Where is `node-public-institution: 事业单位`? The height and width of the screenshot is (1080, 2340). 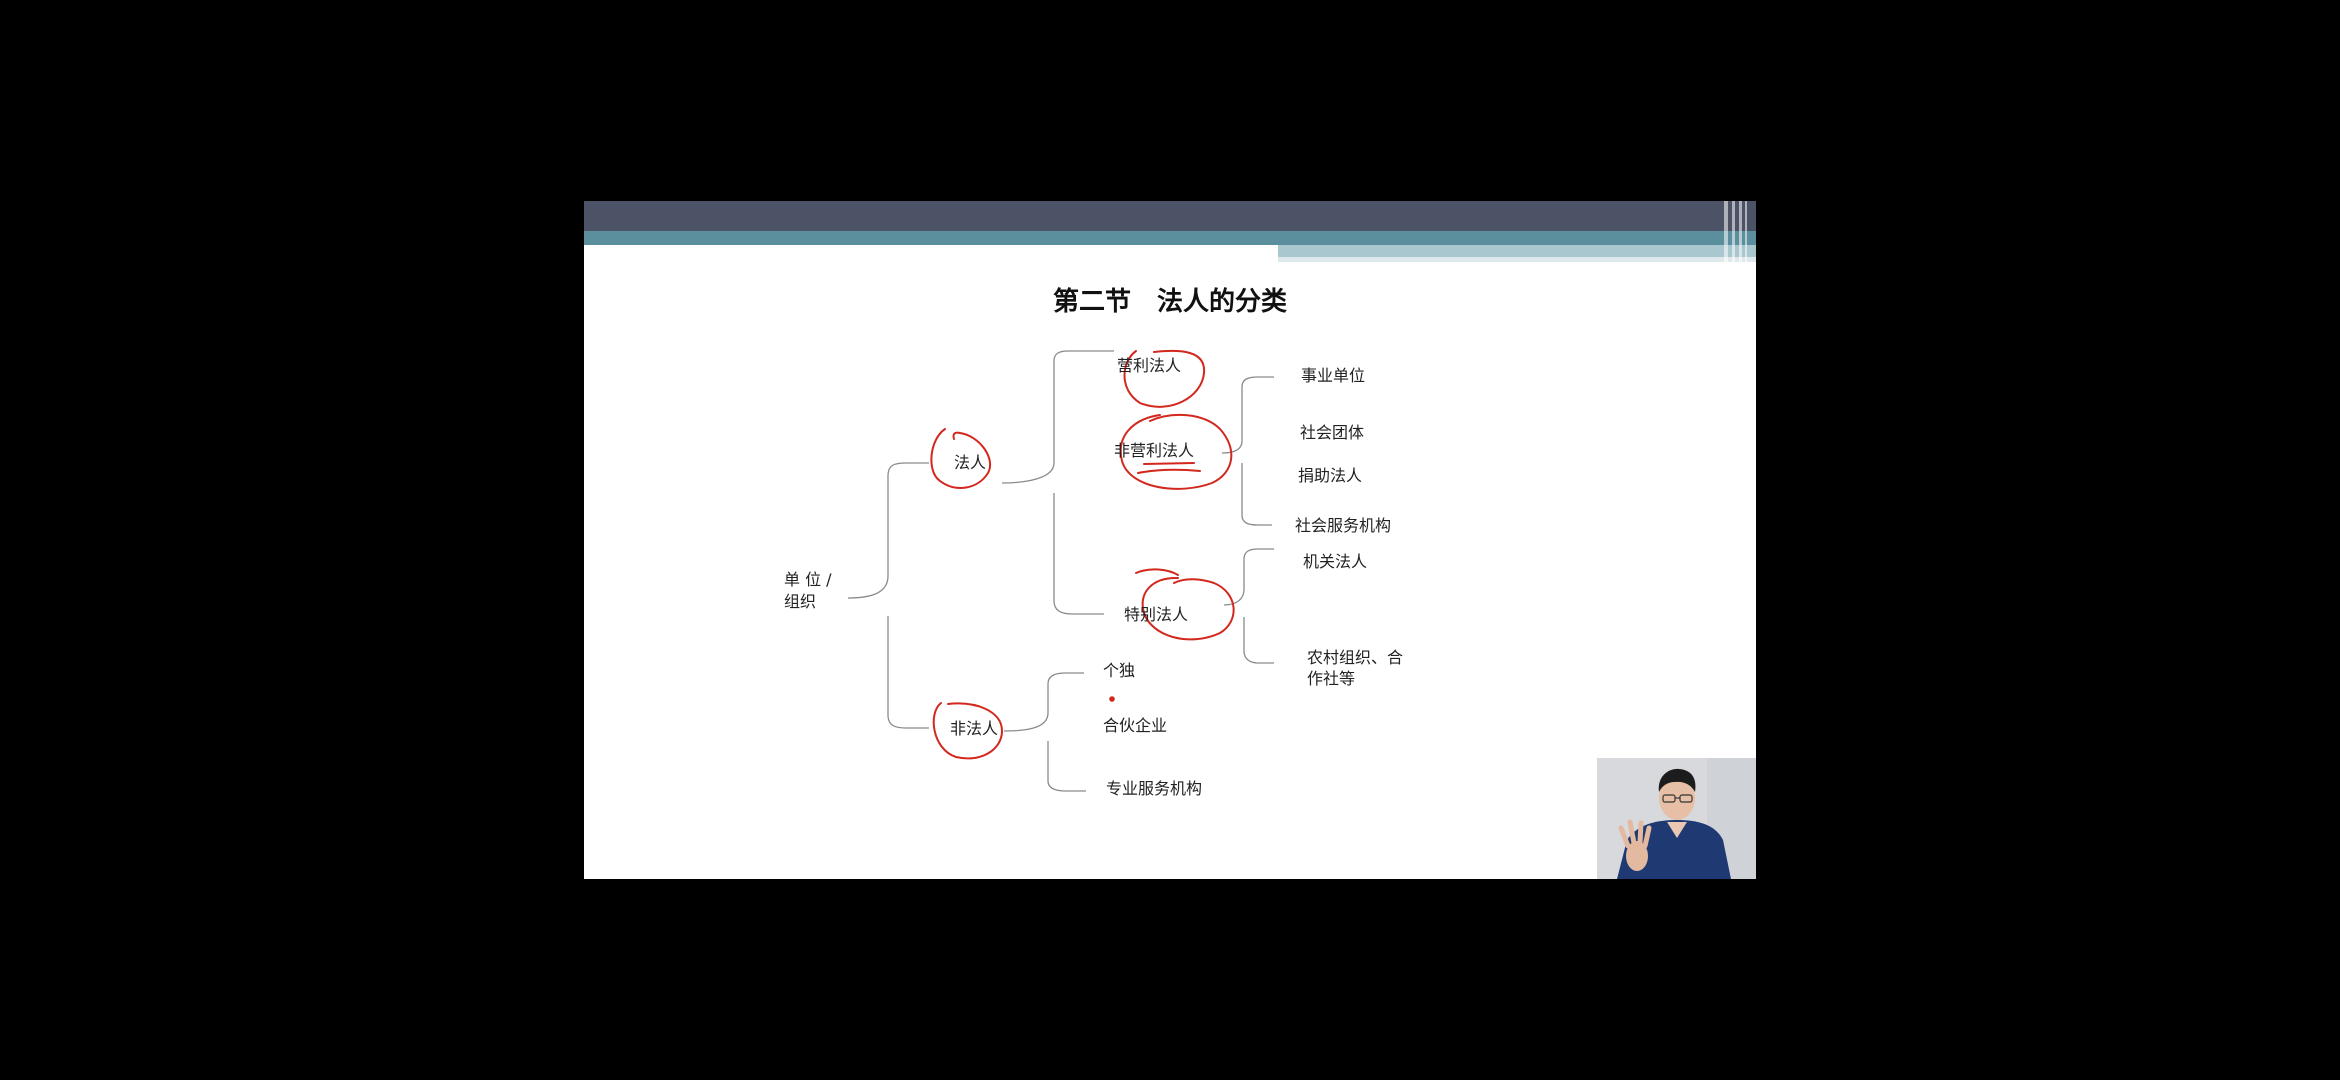 node-public-institution: 事业单位 is located at coordinates (1333, 375).